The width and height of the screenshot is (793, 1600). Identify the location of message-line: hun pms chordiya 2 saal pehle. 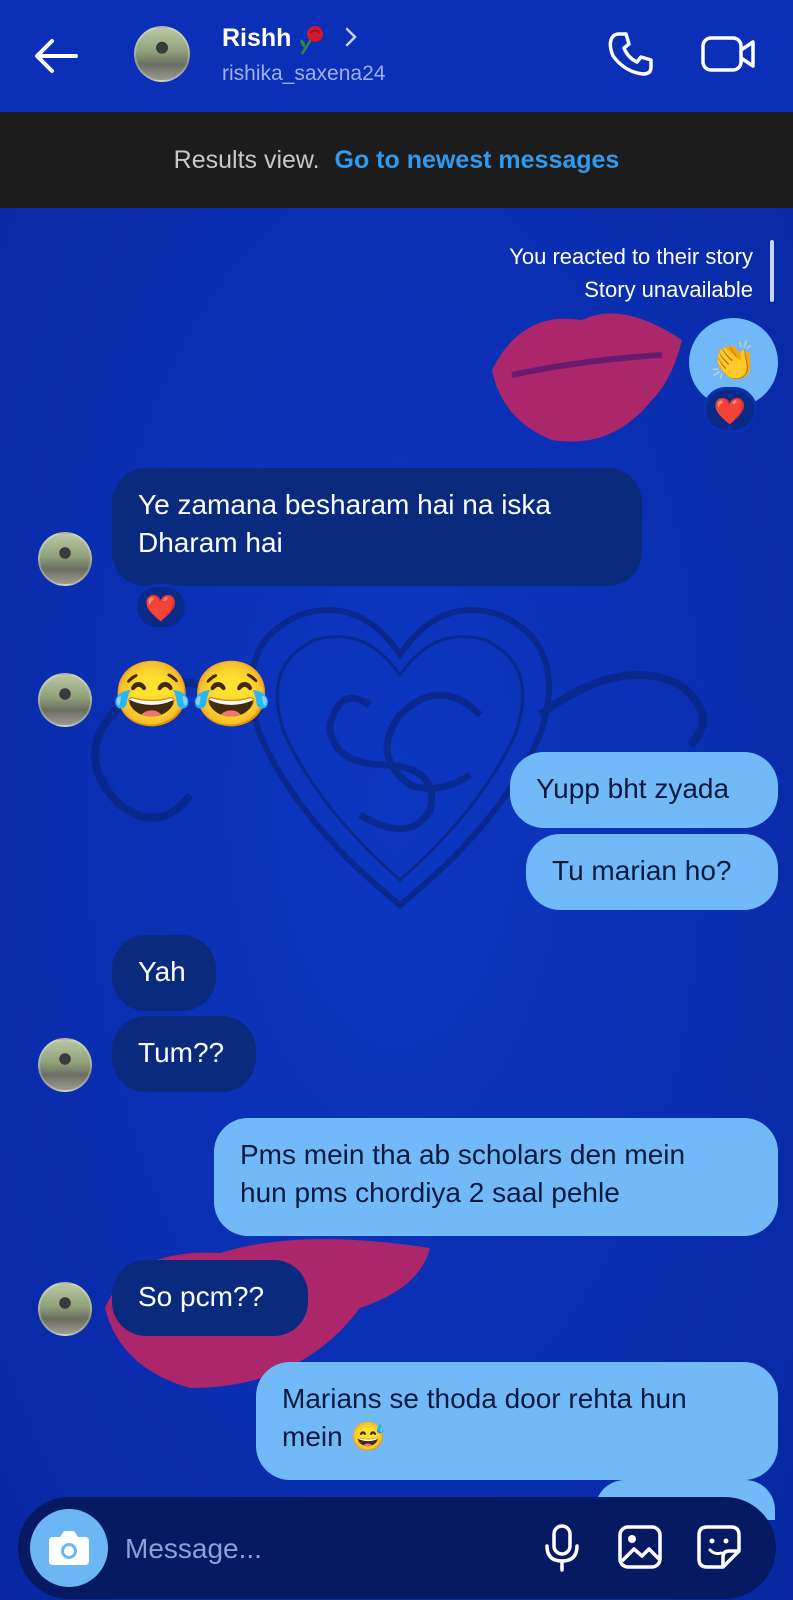
(430, 1192).